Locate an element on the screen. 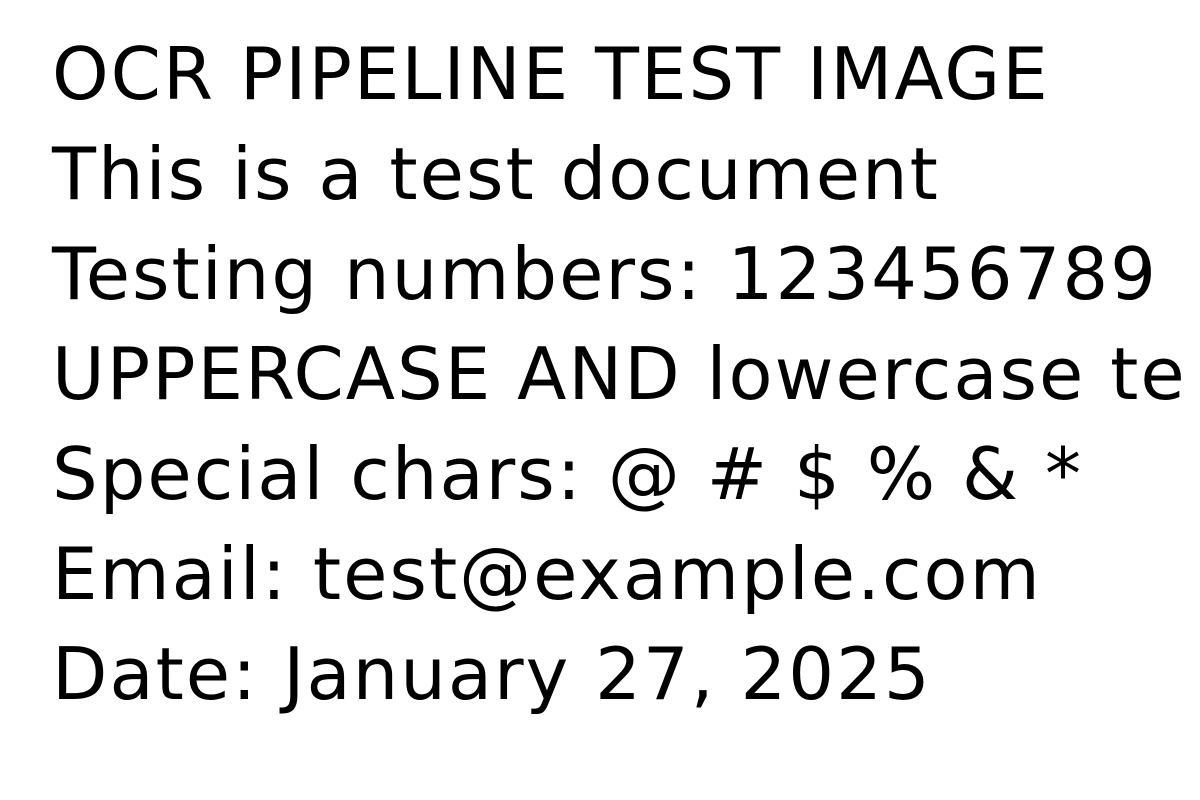 This screenshot has width=1200, height=800. text-line-special-chars: Special chars: @ # $ % & * is located at coordinates (568, 474).